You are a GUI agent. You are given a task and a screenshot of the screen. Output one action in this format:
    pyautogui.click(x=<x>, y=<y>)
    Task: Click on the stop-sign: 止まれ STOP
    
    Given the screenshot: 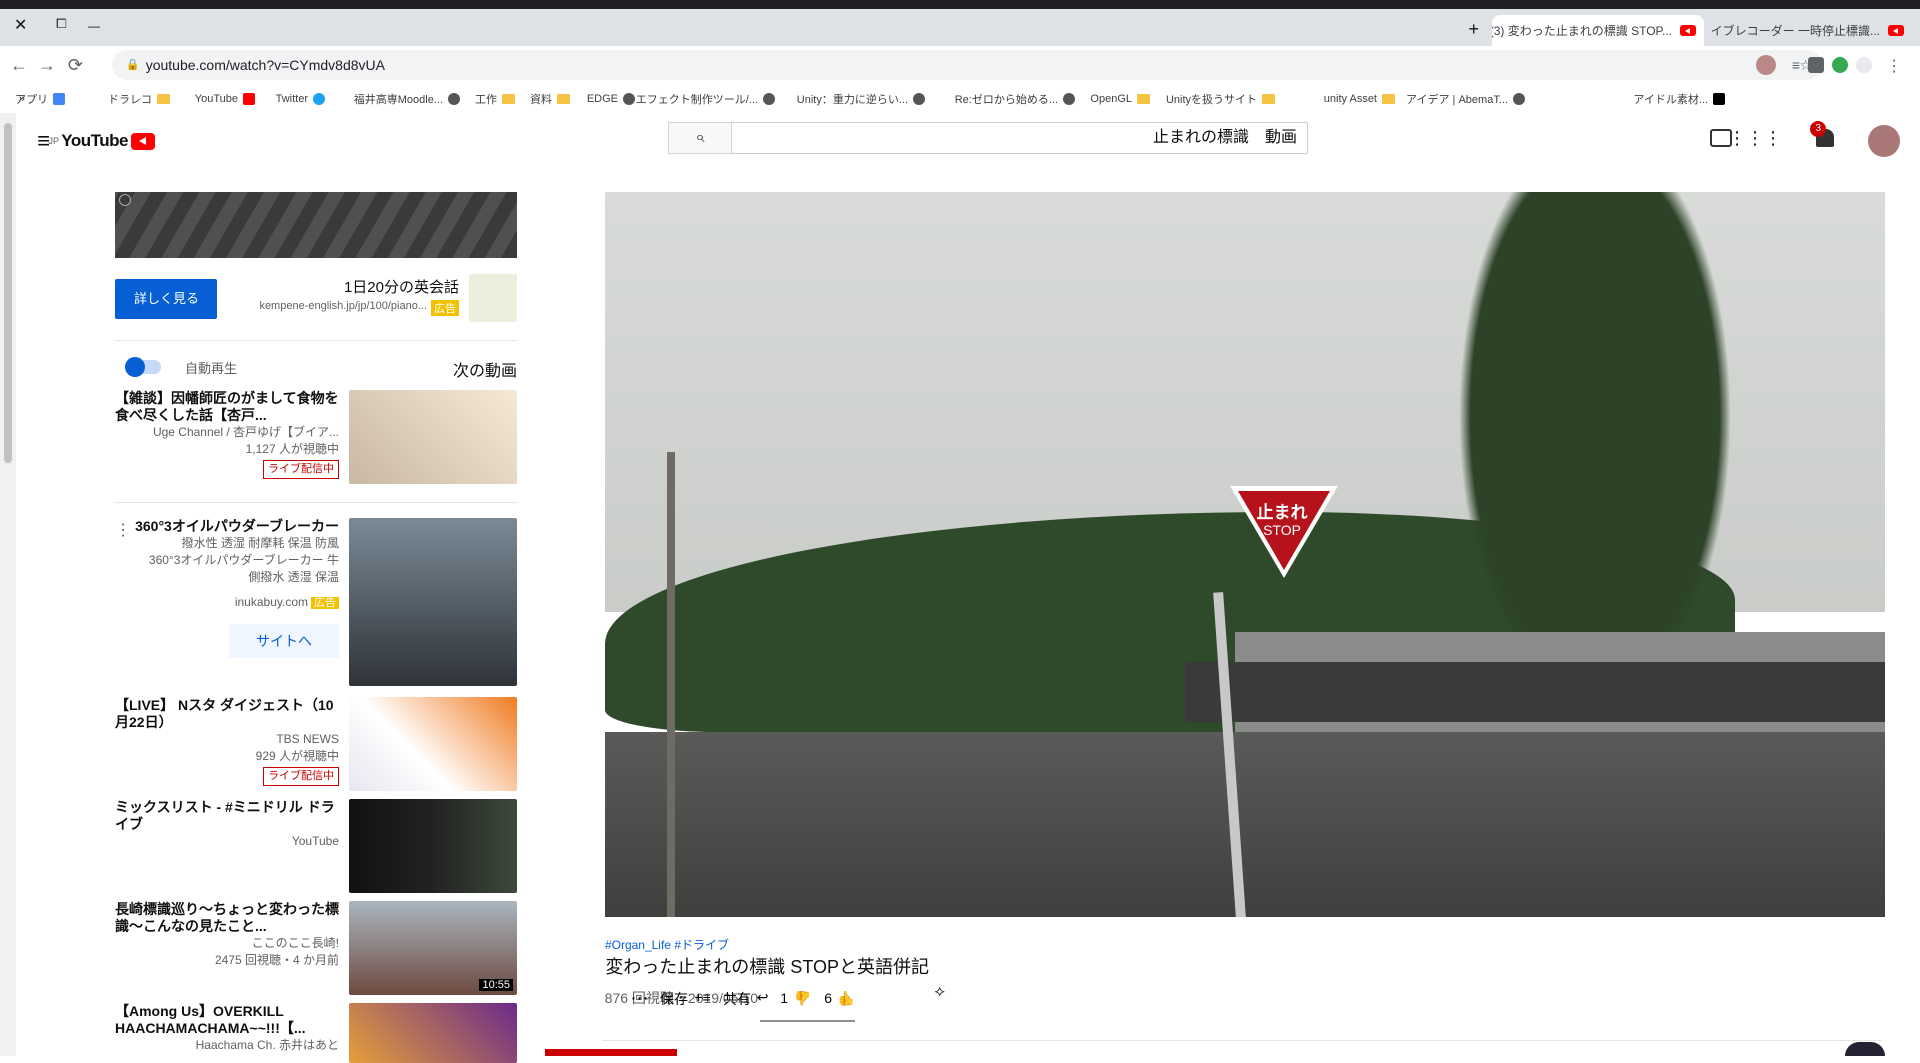 What is the action you would take?
    pyautogui.click(x=1284, y=530)
    